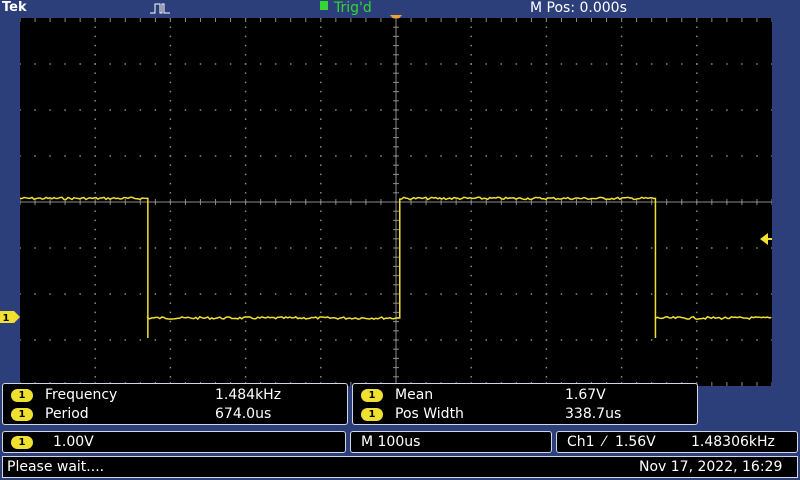 The height and width of the screenshot is (480, 800). What do you see at coordinates (353, 8) in the screenshot?
I see `trigger-status-label: Trig'd` at bounding box center [353, 8].